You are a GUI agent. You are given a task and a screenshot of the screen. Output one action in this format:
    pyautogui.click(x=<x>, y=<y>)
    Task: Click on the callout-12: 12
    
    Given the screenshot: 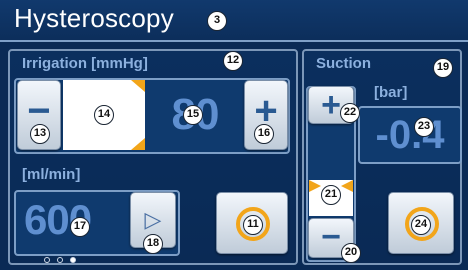 What is the action you would take?
    pyautogui.click(x=233, y=61)
    